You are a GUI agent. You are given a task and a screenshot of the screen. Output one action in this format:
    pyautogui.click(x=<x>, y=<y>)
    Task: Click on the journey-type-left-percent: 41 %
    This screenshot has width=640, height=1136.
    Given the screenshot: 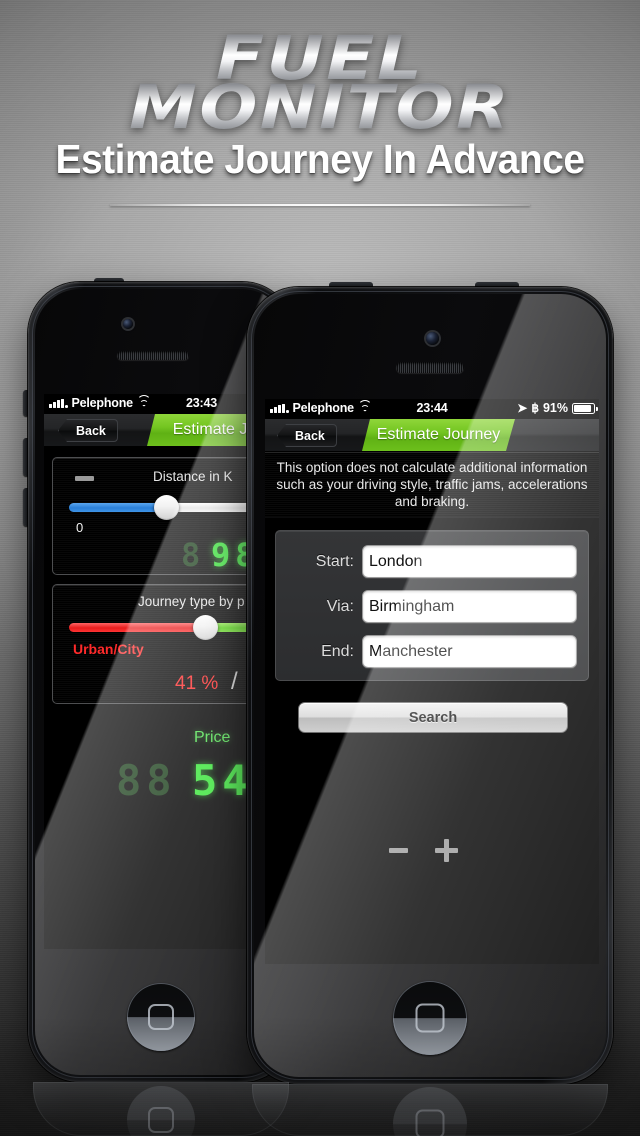 What is the action you would take?
    pyautogui.click(x=197, y=683)
    